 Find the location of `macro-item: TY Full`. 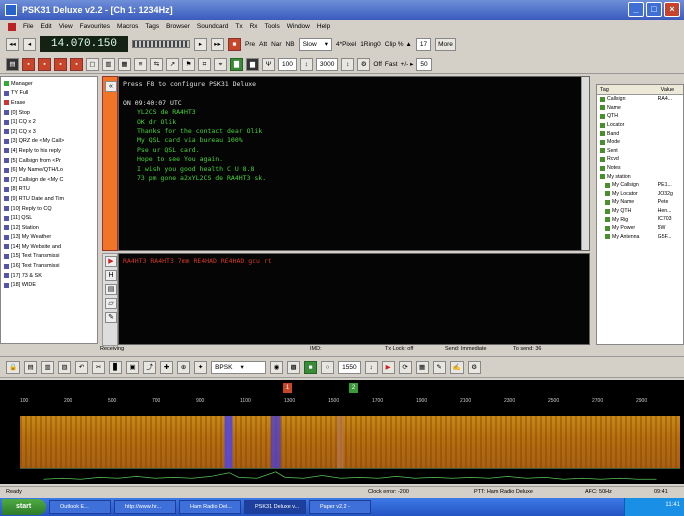

macro-item: TY Full is located at coordinates (50, 94).